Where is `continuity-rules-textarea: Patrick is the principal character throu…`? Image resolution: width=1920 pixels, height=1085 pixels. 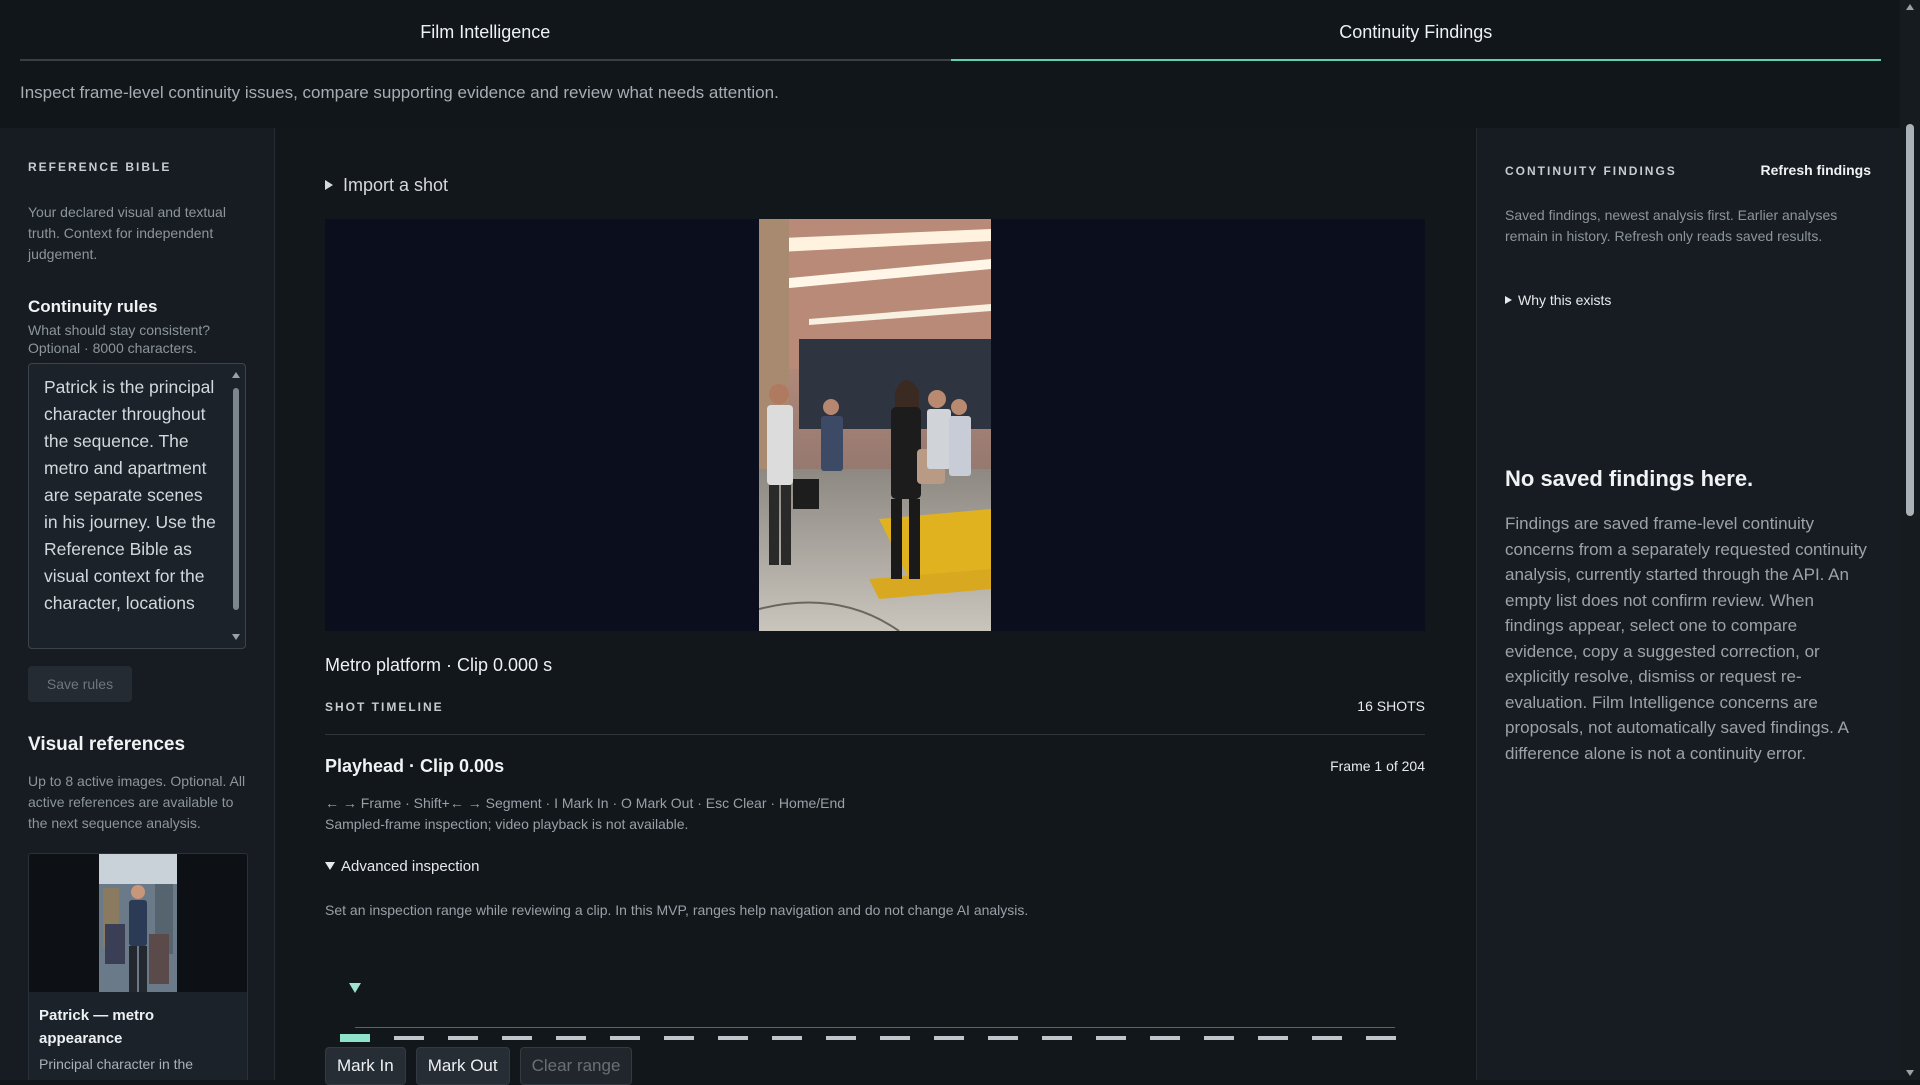 continuity-rules-textarea: Patrick is the principal character throu… is located at coordinates (137, 506).